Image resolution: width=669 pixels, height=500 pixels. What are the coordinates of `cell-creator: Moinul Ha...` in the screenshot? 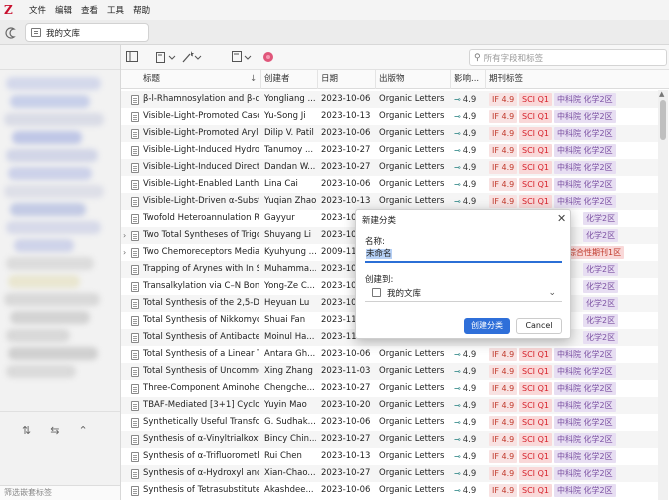 It's located at (289, 337).